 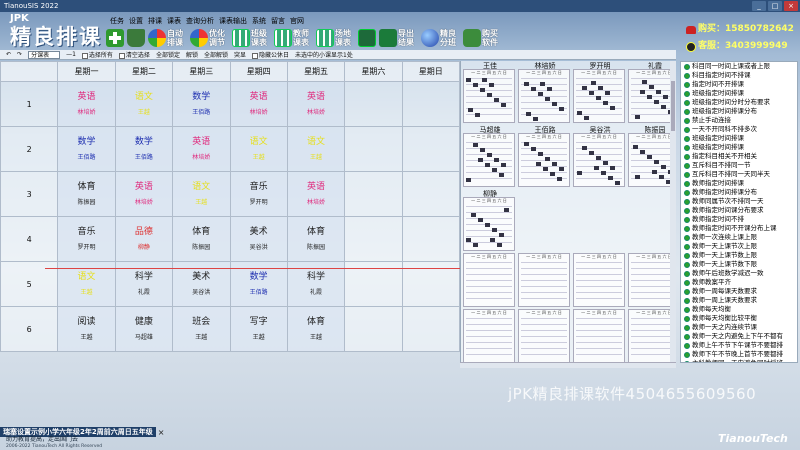 What do you see at coordinates (739, 360) in the screenshot?
I see `rule-item: 主科教师同一天内避免同时授班` at bounding box center [739, 360].